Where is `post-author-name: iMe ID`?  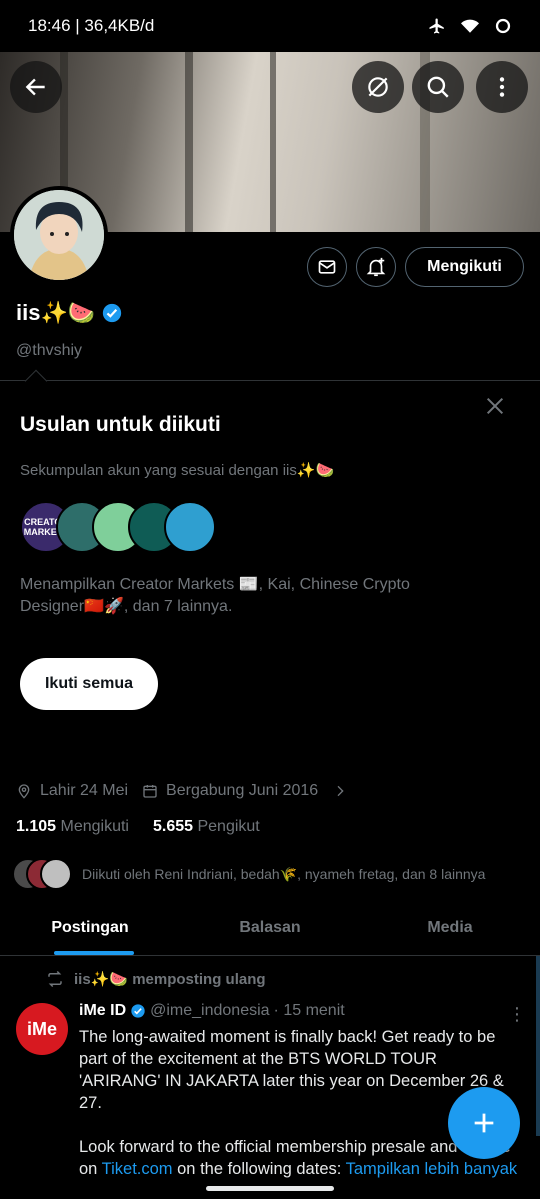
post-author-name: iMe ID is located at coordinates (102, 1011).